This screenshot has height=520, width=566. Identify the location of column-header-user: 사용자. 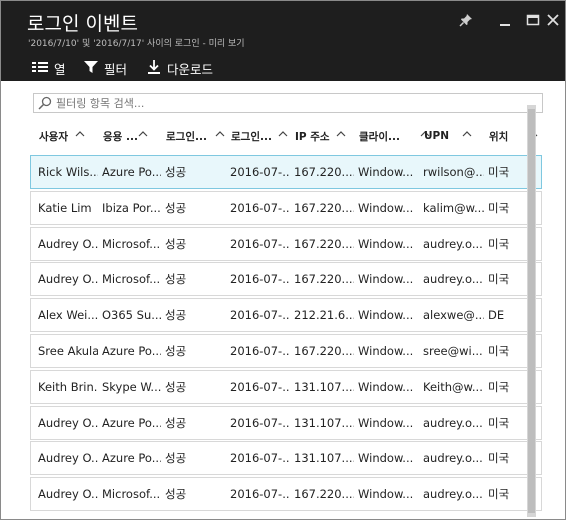
(53, 136).